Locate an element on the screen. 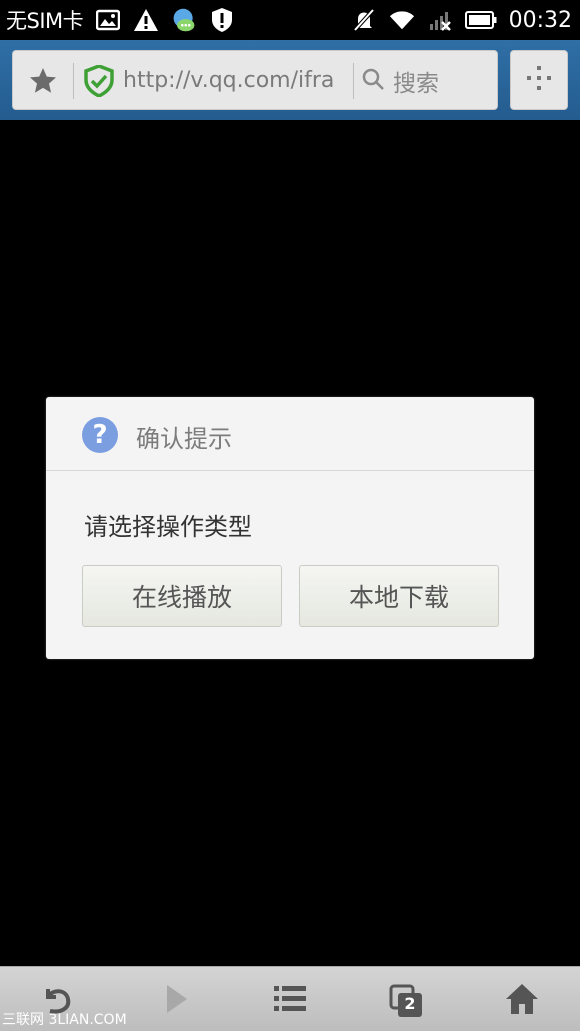 This screenshot has width=580, height=1031. status-left: 无SIM卡 is located at coordinates (120, 20).